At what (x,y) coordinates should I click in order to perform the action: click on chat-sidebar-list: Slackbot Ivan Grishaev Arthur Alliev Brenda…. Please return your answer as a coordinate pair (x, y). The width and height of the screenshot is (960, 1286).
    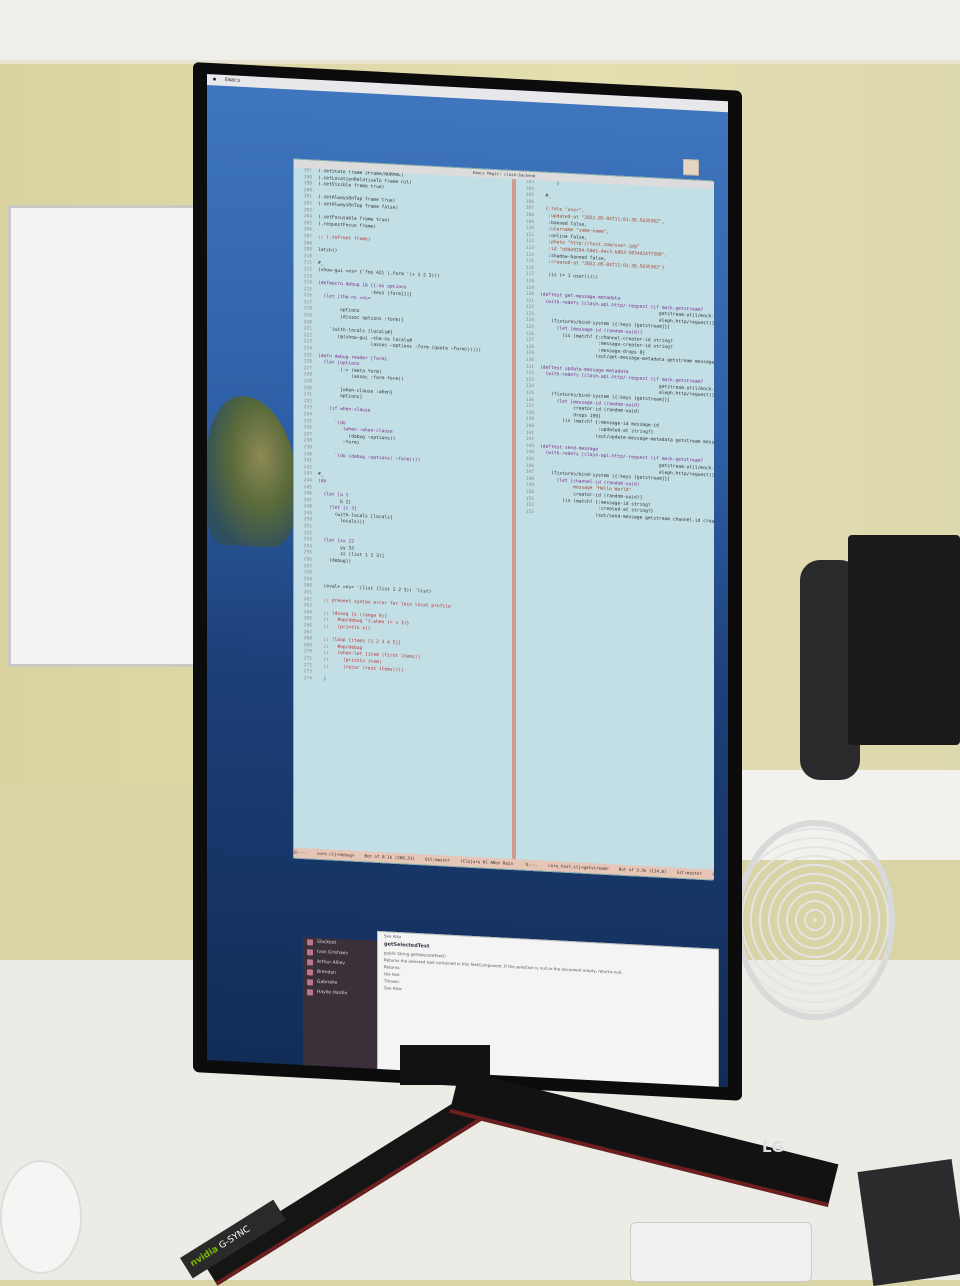
    Looking at the image, I should click on (340, 969).